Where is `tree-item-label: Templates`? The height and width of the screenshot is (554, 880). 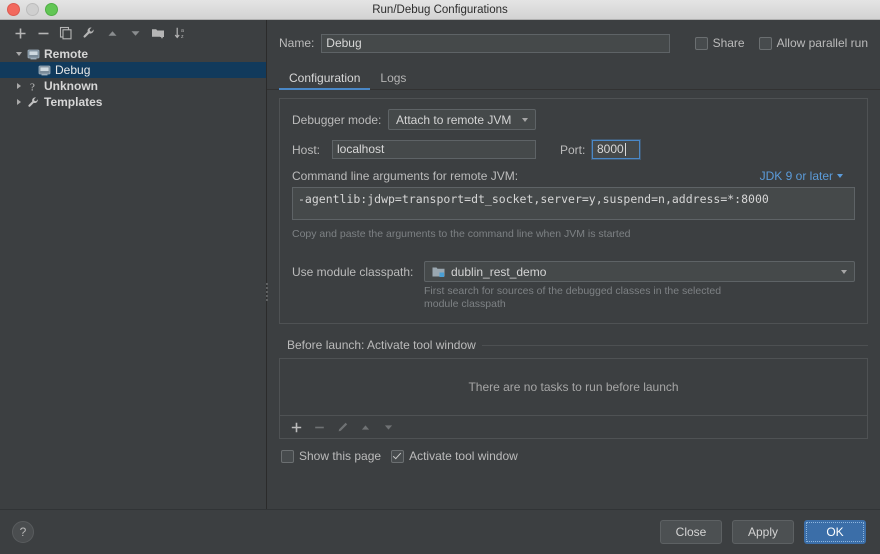
tree-item-label: Templates is located at coordinates (73, 102).